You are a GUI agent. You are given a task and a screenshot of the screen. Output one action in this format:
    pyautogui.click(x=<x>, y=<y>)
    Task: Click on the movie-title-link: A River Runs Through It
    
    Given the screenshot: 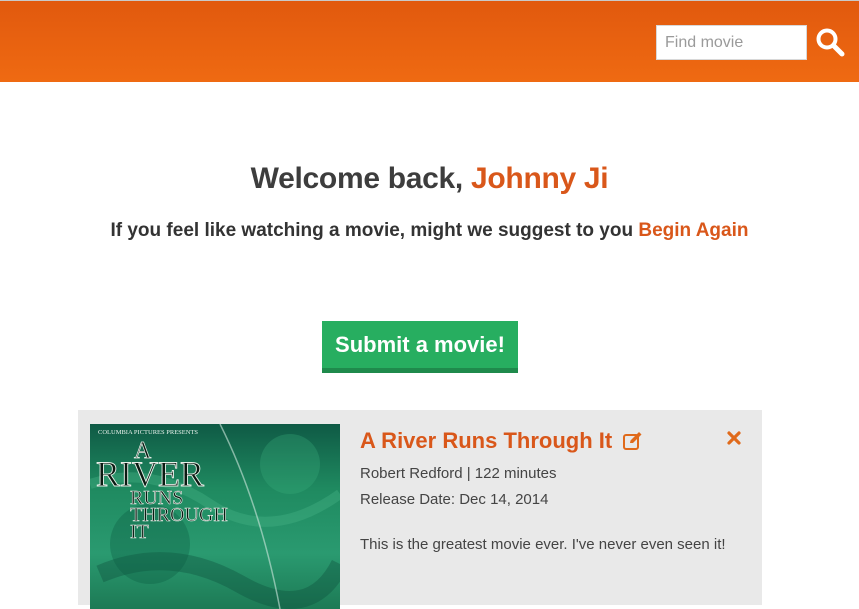 What is the action you would take?
    pyautogui.click(x=486, y=441)
    